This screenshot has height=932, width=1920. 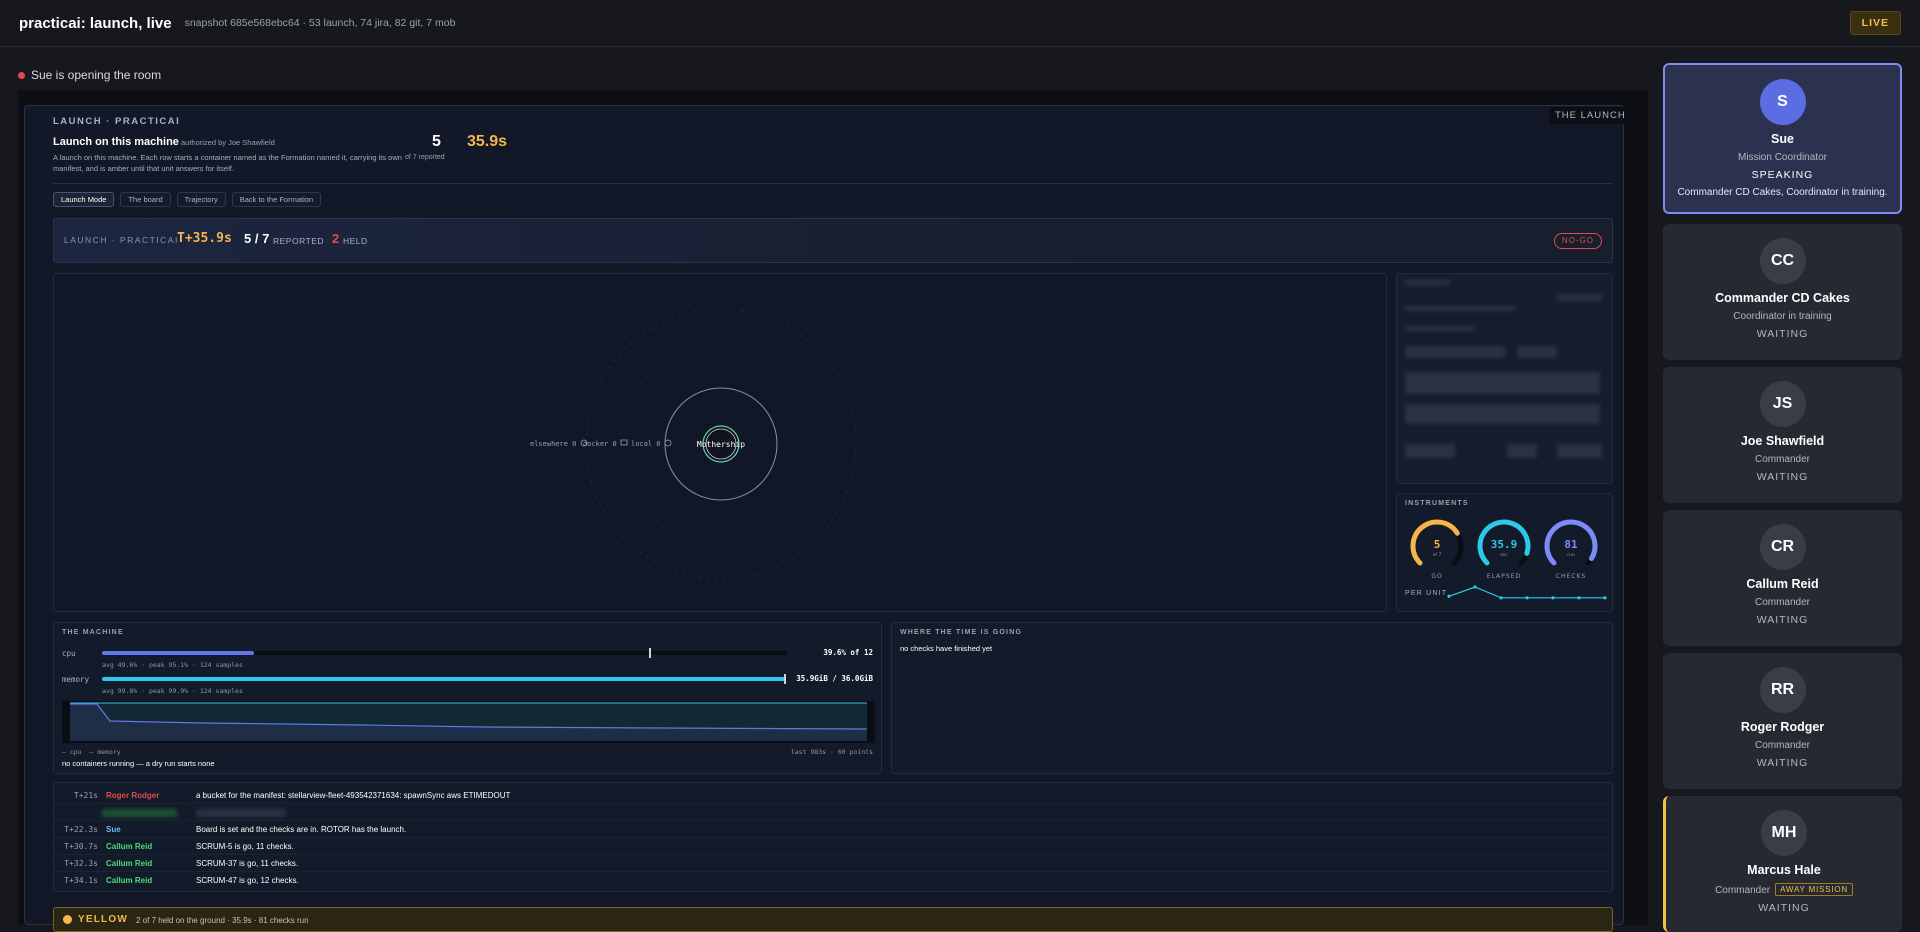 I want to click on avatar: MH, so click(x=1784, y=833).